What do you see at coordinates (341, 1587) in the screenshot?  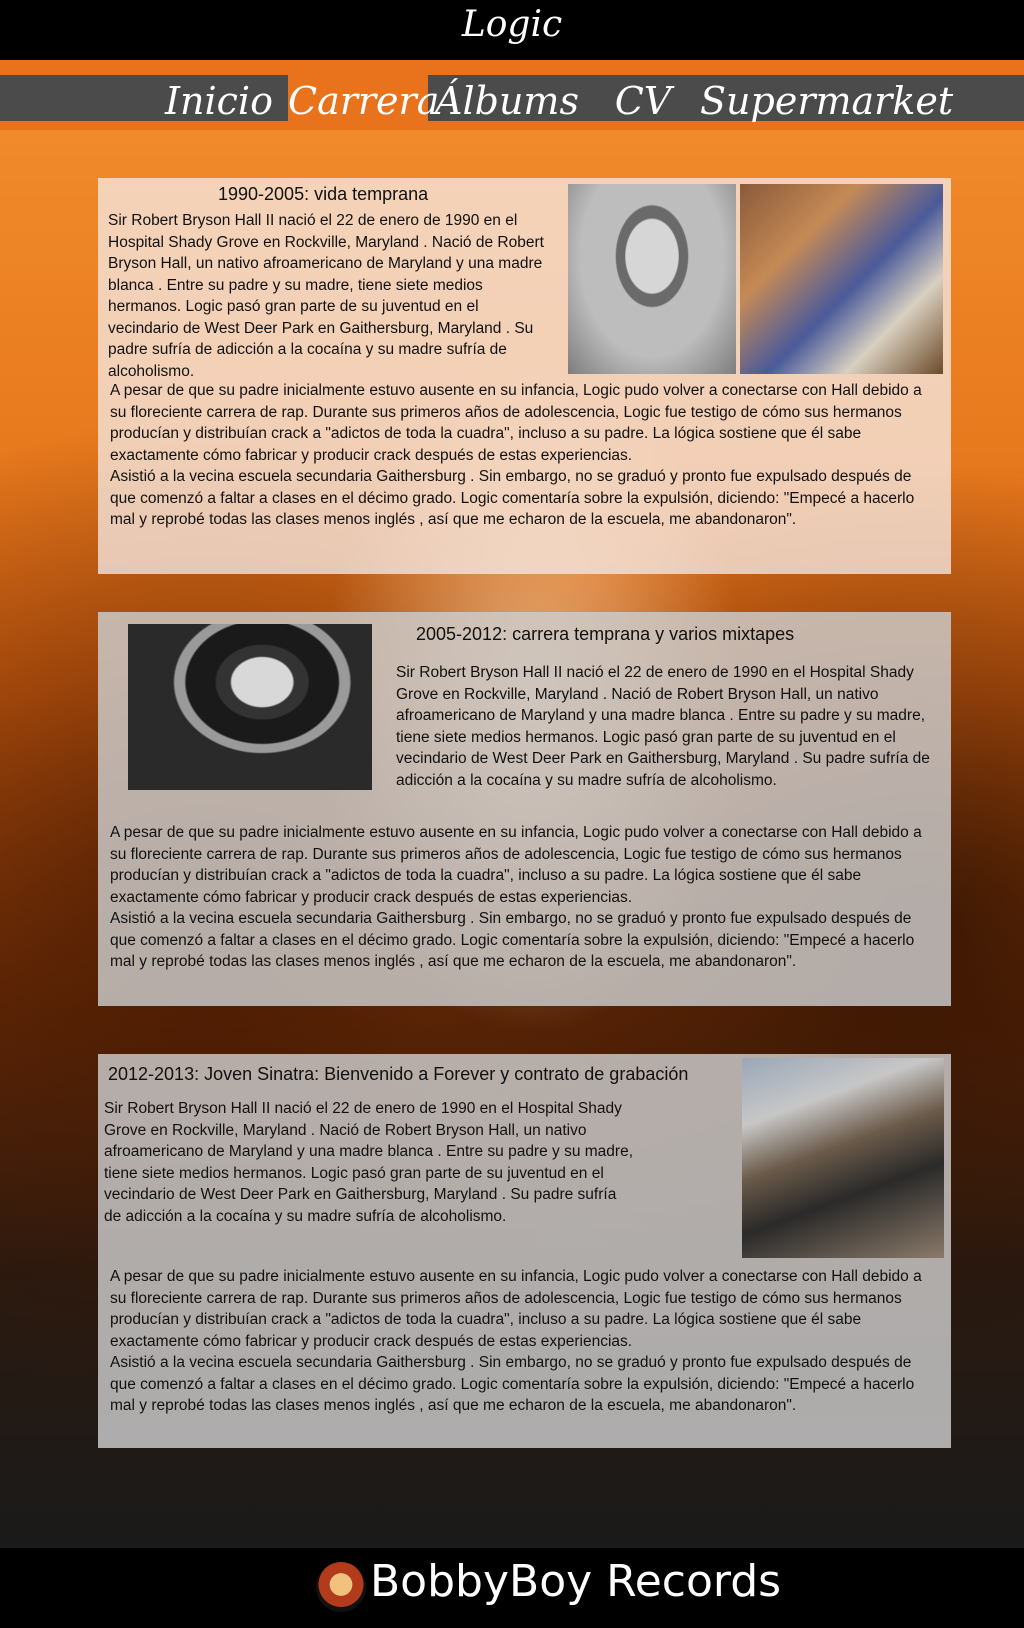 I see `bobbyboy-logo-icon` at bounding box center [341, 1587].